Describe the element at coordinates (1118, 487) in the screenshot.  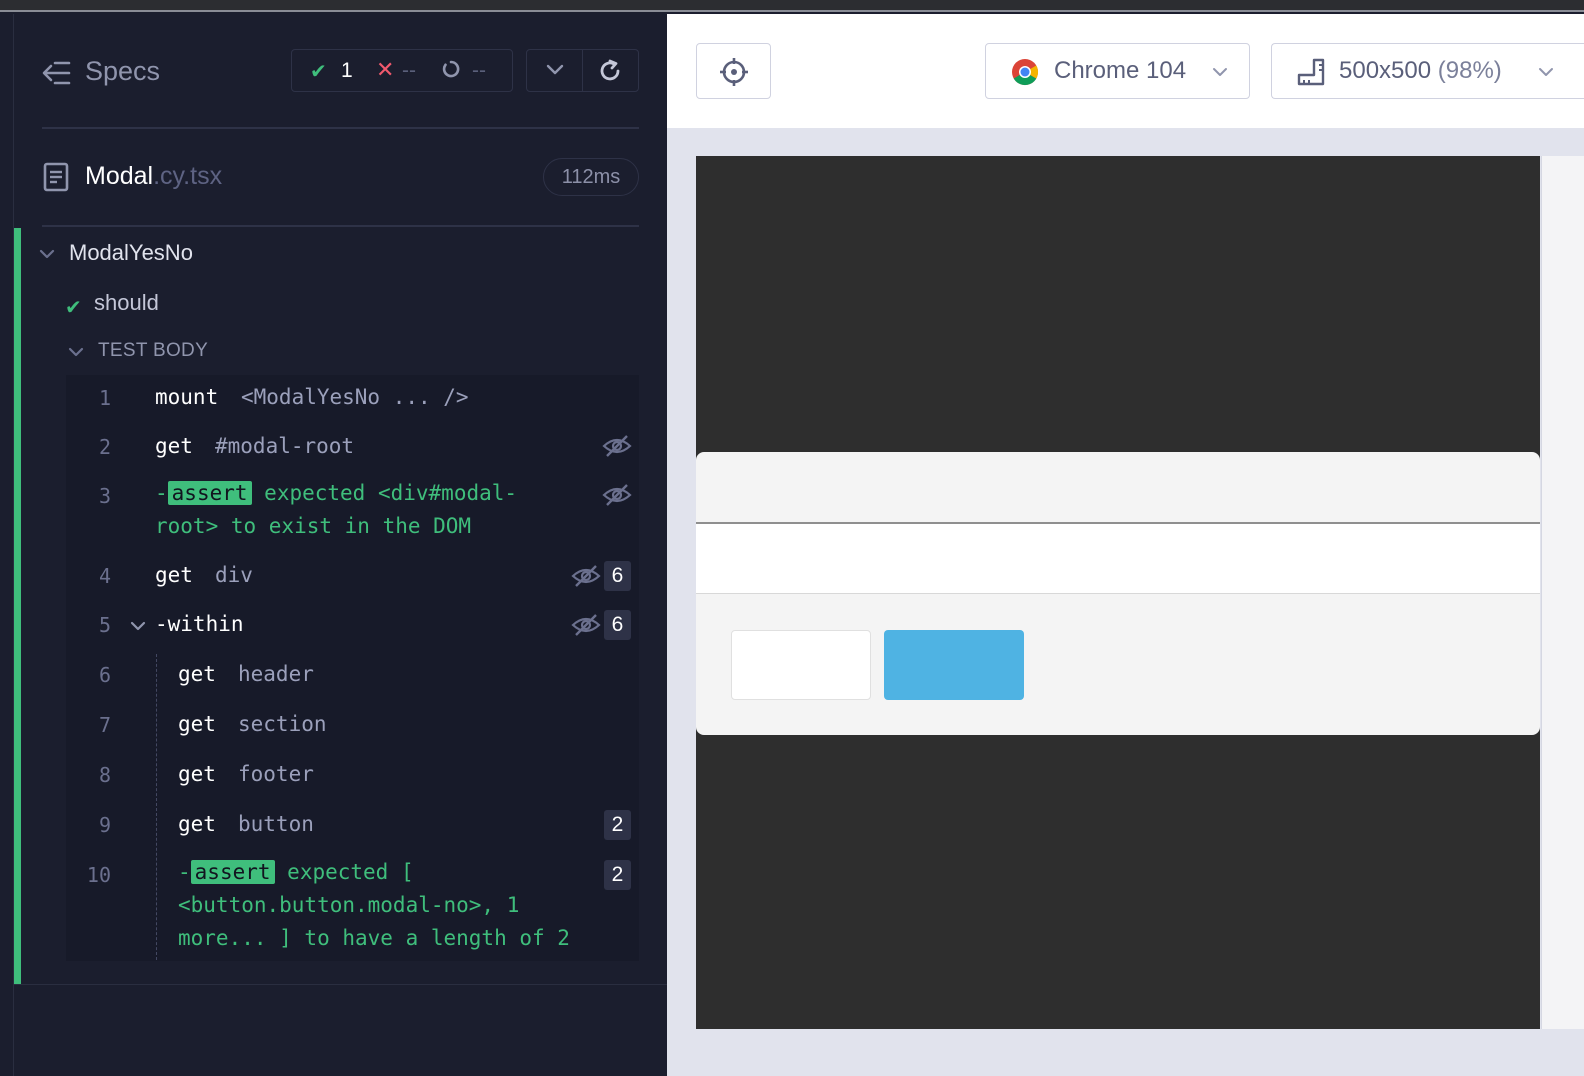
I see `modal-header` at that location.